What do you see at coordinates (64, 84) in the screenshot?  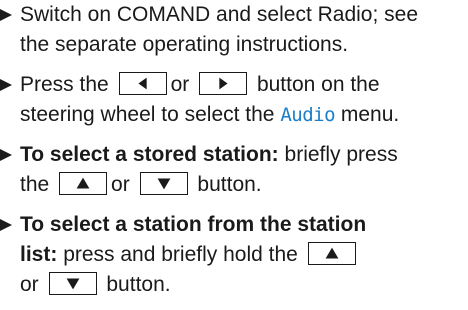 I see `step-2-text-prefix: Press the` at bounding box center [64, 84].